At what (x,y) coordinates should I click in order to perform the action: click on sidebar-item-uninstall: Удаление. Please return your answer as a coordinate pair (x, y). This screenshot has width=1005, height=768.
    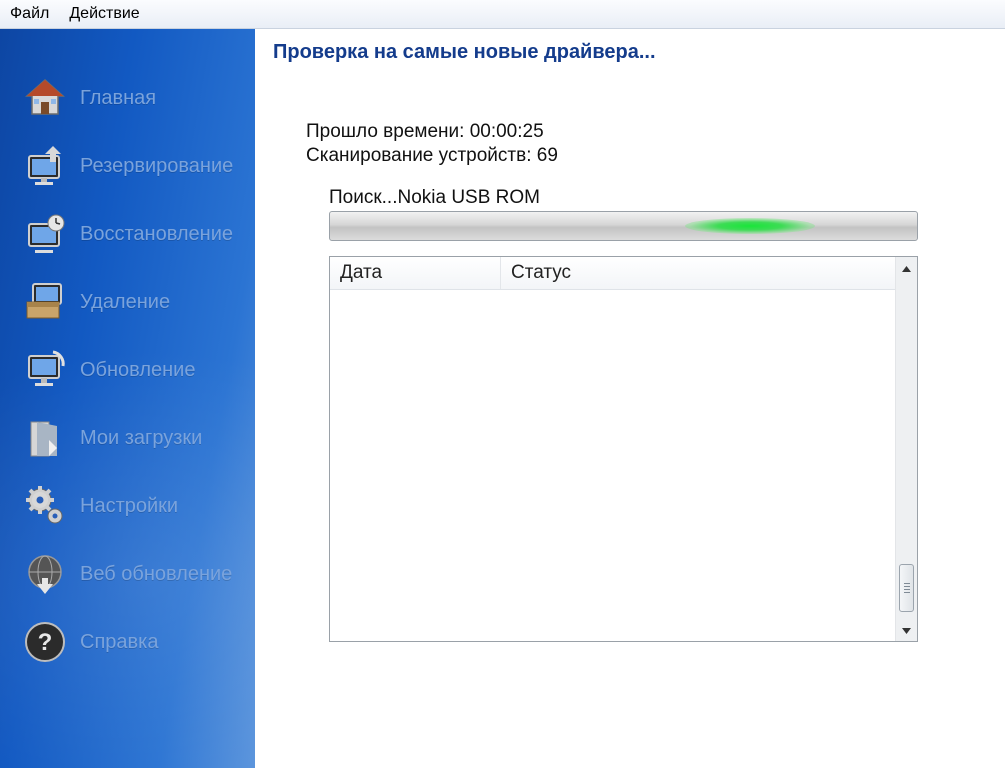
    Looking at the image, I should click on (137, 302).